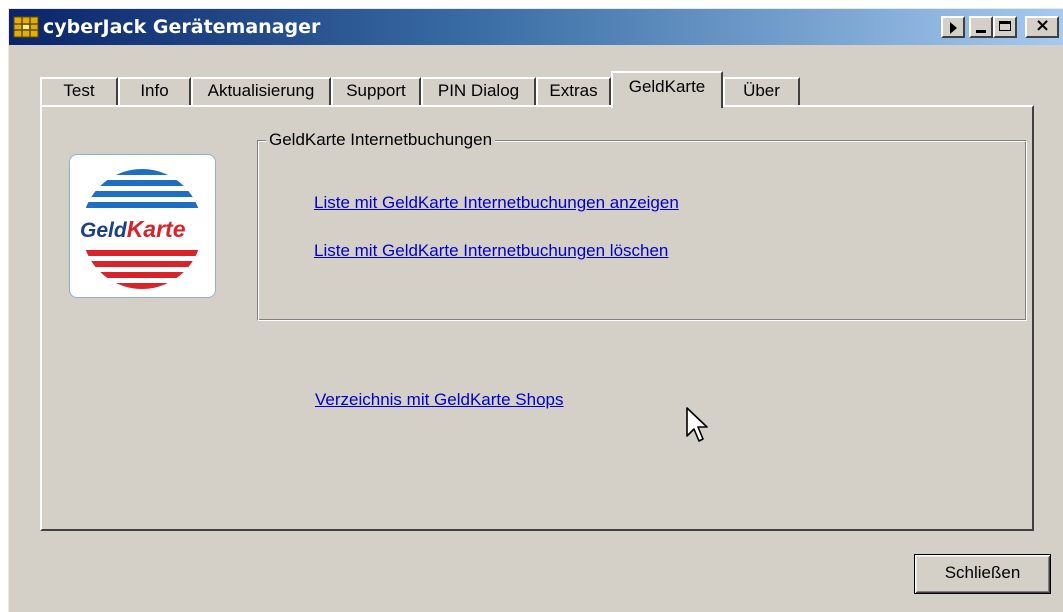 This screenshot has width=1063, height=612. What do you see at coordinates (261, 91) in the screenshot?
I see `tab-aktualisierung: Aktualisierung` at bounding box center [261, 91].